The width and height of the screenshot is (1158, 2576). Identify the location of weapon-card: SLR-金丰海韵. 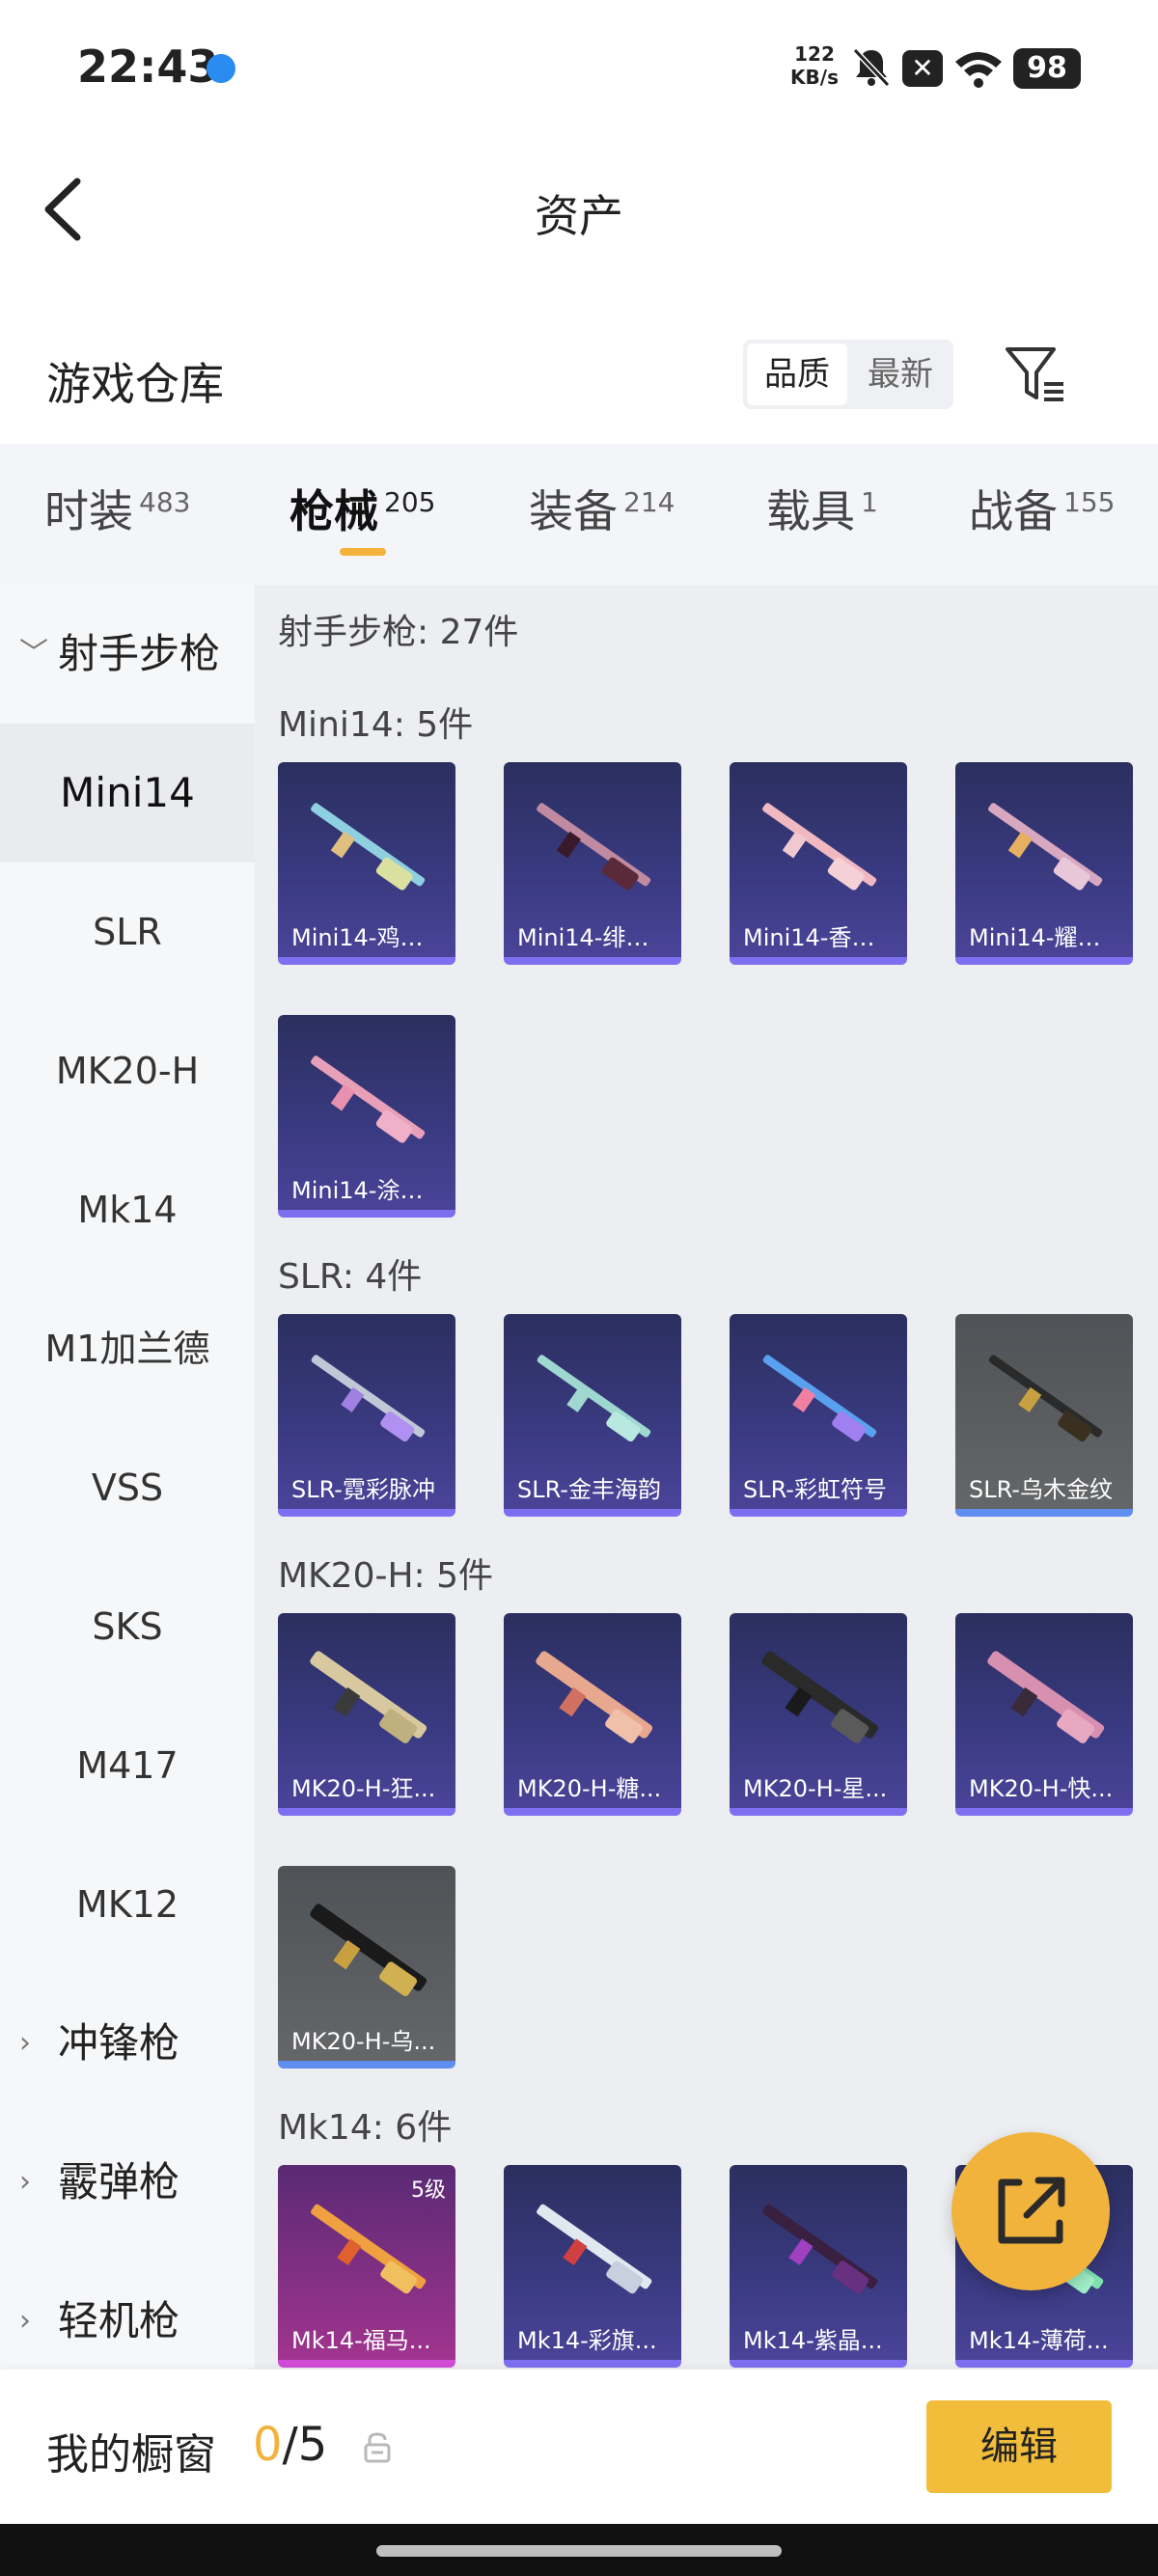
(592, 1416).